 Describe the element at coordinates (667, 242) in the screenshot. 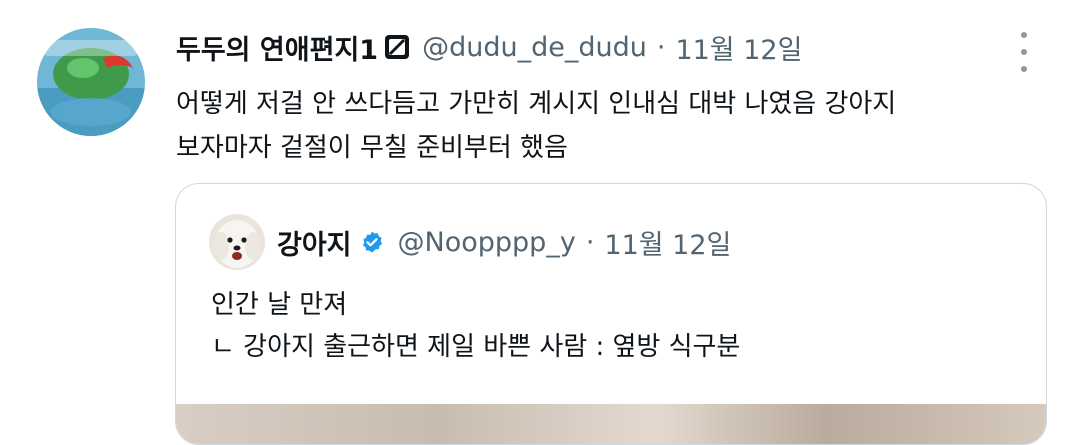

I see `quoted-tweet-date: 11월 12일` at that location.